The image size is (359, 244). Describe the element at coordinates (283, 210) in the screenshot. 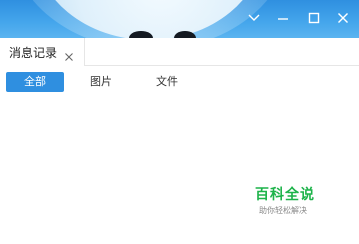

I see `watermark-subtitle: 助你轻松解决` at that location.